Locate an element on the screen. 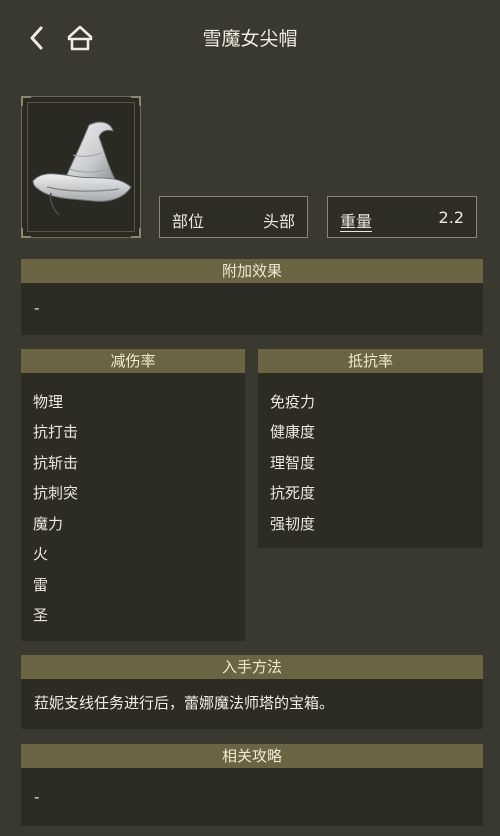 The width and height of the screenshot is (500, 836). list-item: 物理 is located at coordinates (48, 402).